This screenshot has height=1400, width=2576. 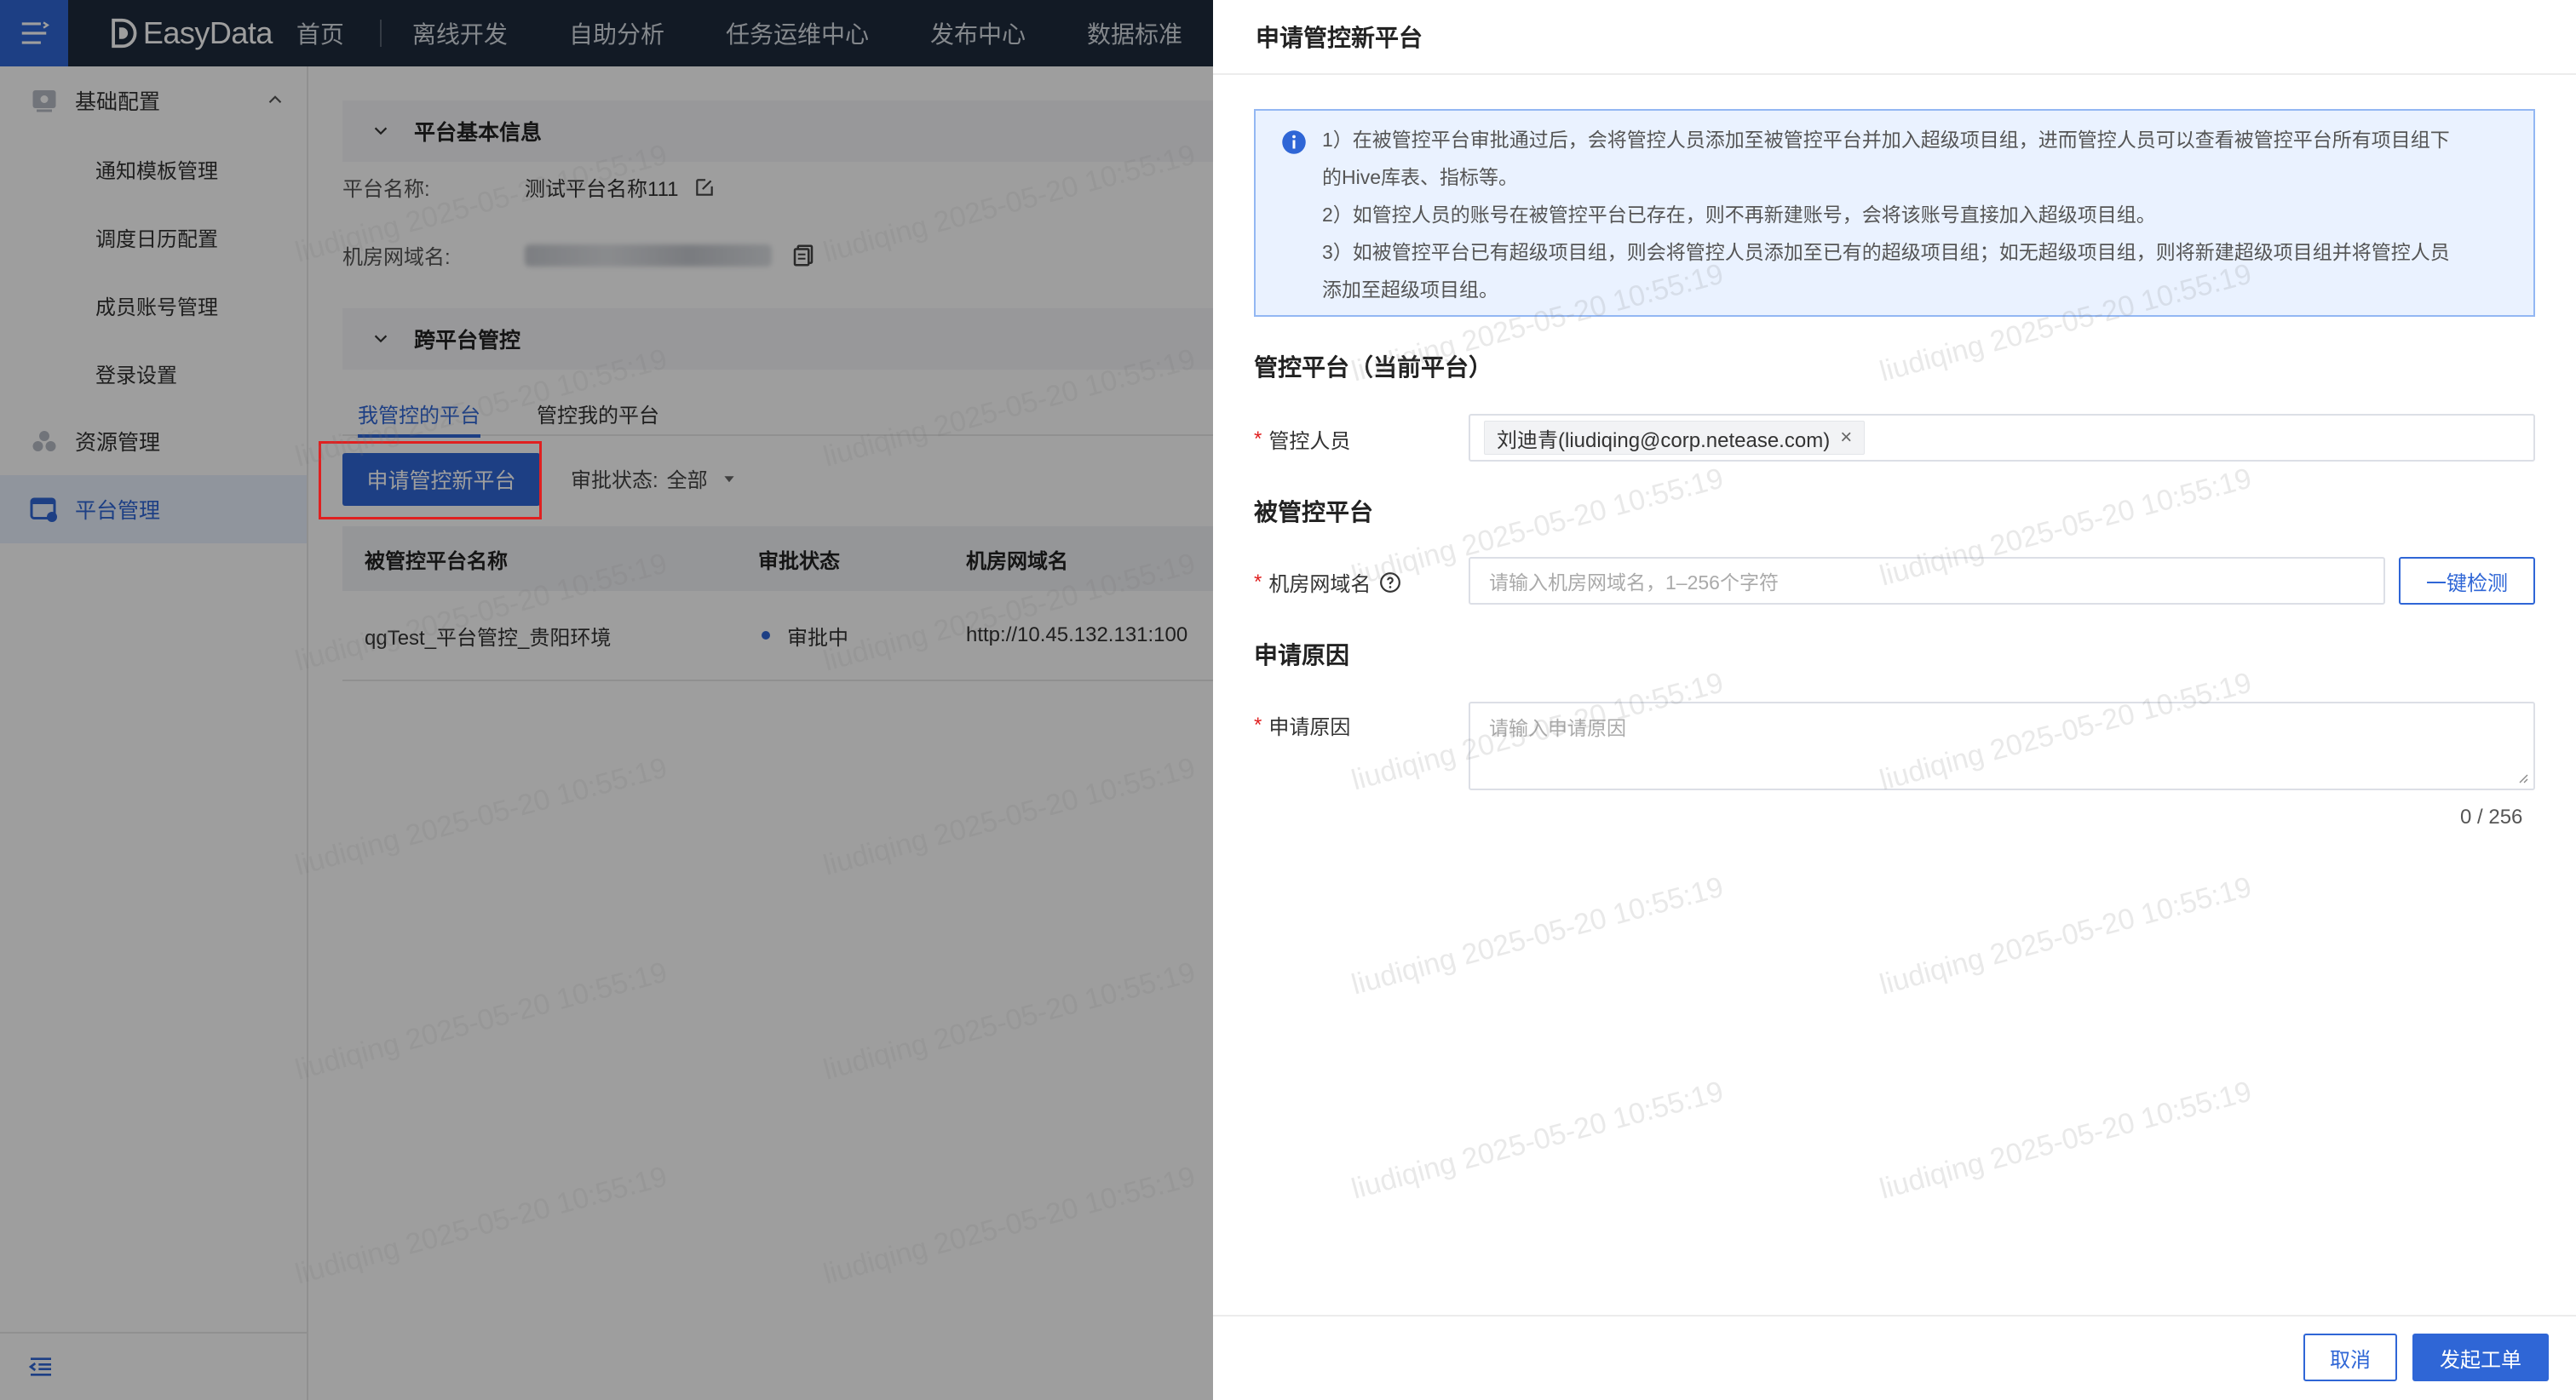 I want to click on highlight-annotation, so click(x=431, y=480).